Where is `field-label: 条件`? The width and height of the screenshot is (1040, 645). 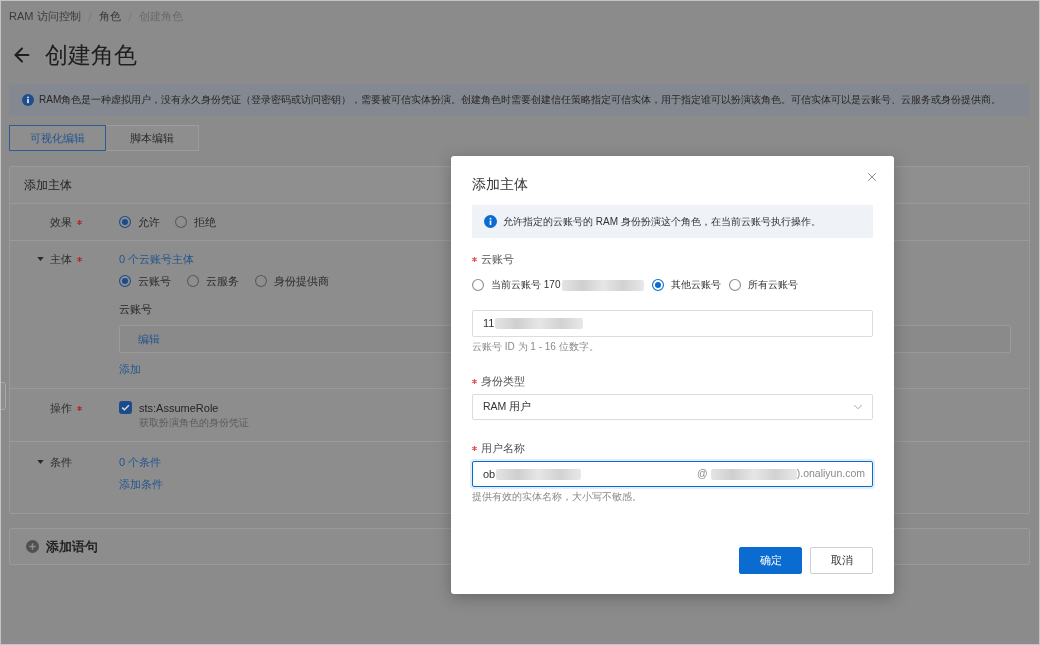
field-label: 条件 is located at coordinates (61, 462).